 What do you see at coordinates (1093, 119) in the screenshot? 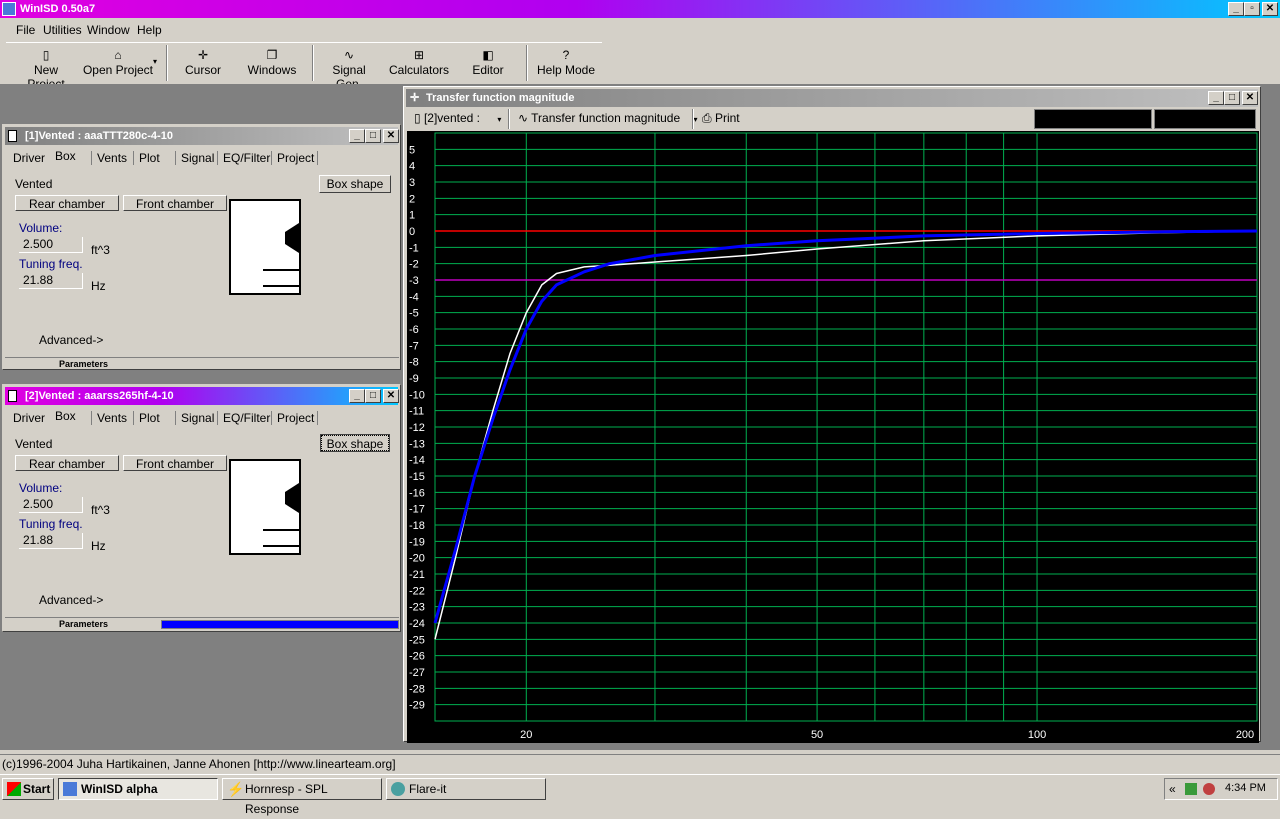
I see `cursor-readout-panel` at bounding box center [1093, 119].